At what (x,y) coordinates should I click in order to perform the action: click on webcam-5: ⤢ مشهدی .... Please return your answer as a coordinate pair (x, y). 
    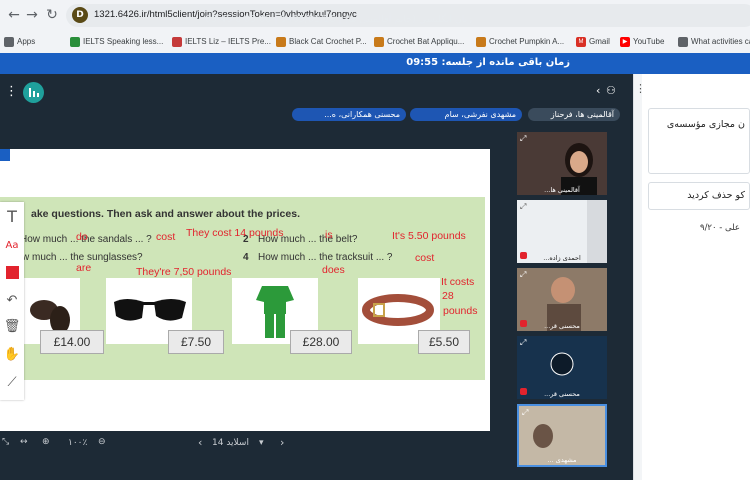
    Looking at the image, I should click on (562, 435).